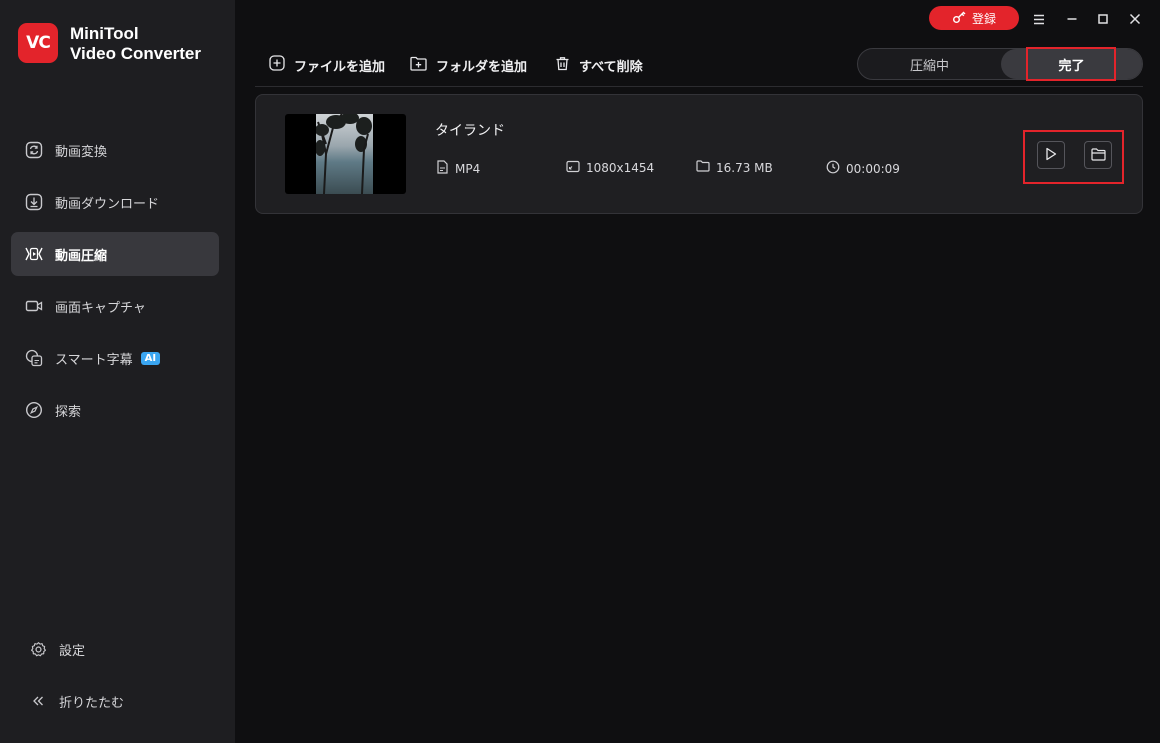 The width and height of the screenshot is (1160, 743). Describe the element at coordinates (34, 358) in the screenshot. I see `subtitle-icon` at that location.